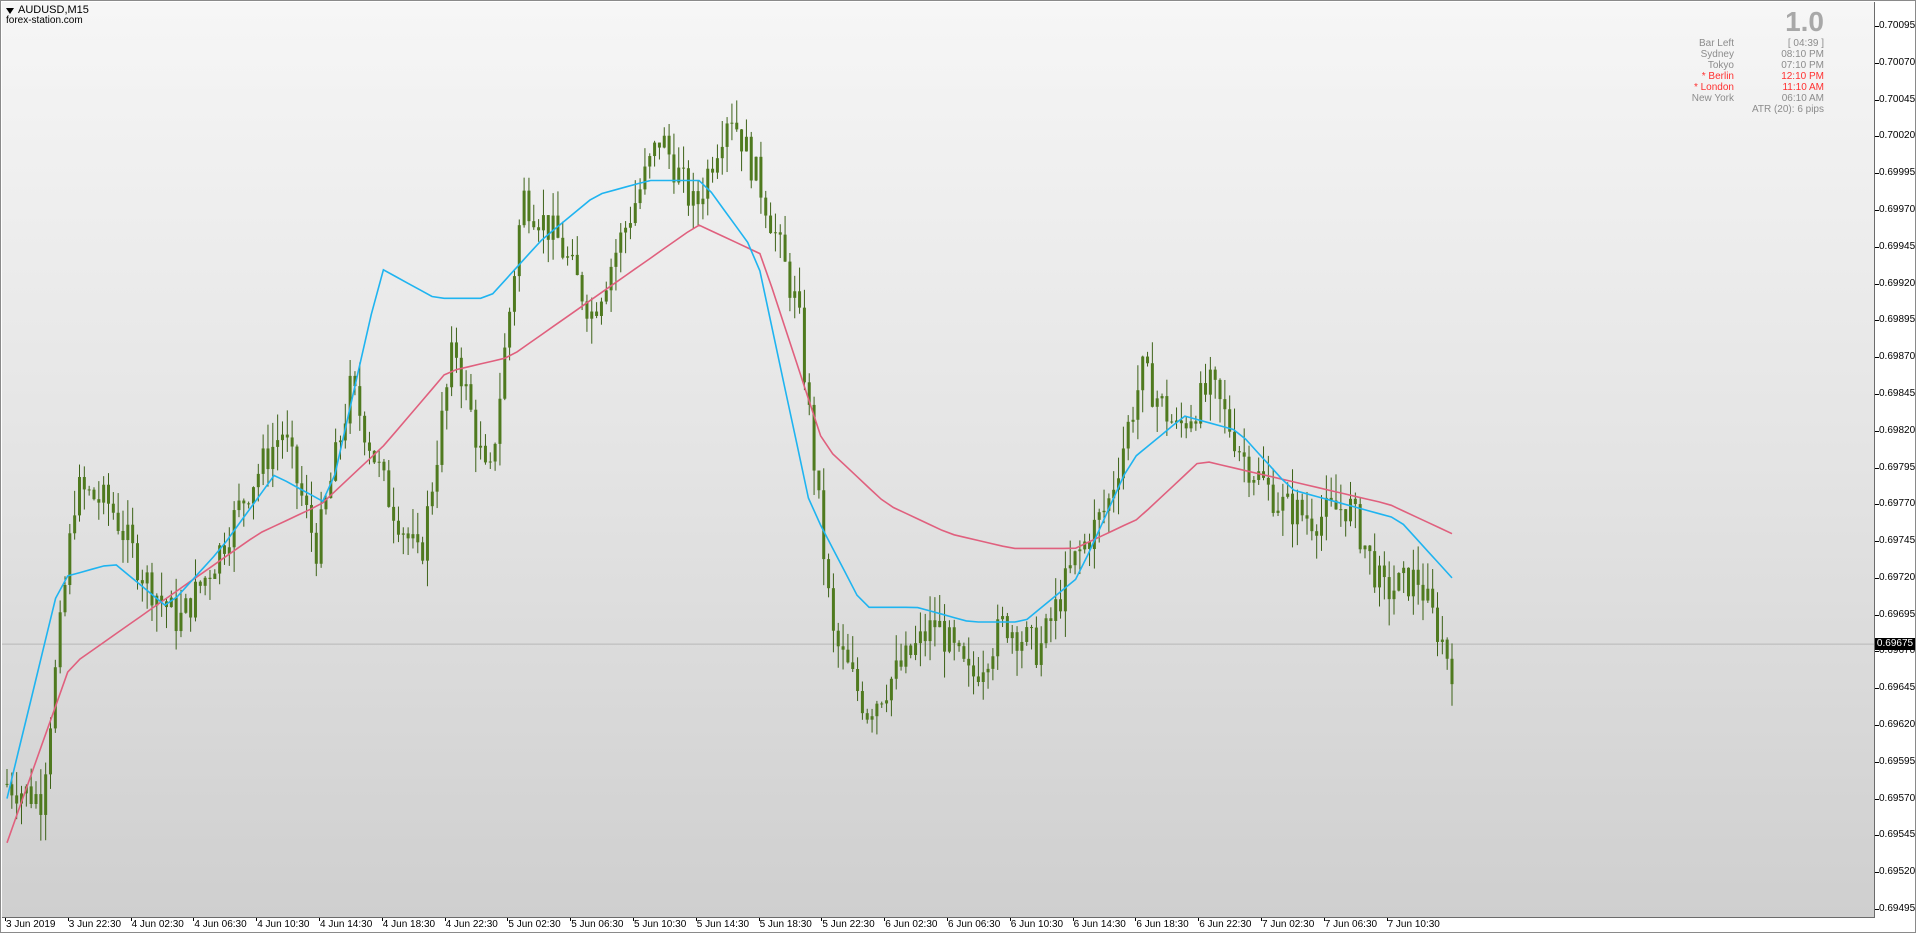 Image resolution: width=1916 pixels, height=934 pixels. What do you see at coordinates (1037, 924) in the screenshot?
I see `time-tick-label: 6 Jun 10:30` at bounding box center [1037, 924].